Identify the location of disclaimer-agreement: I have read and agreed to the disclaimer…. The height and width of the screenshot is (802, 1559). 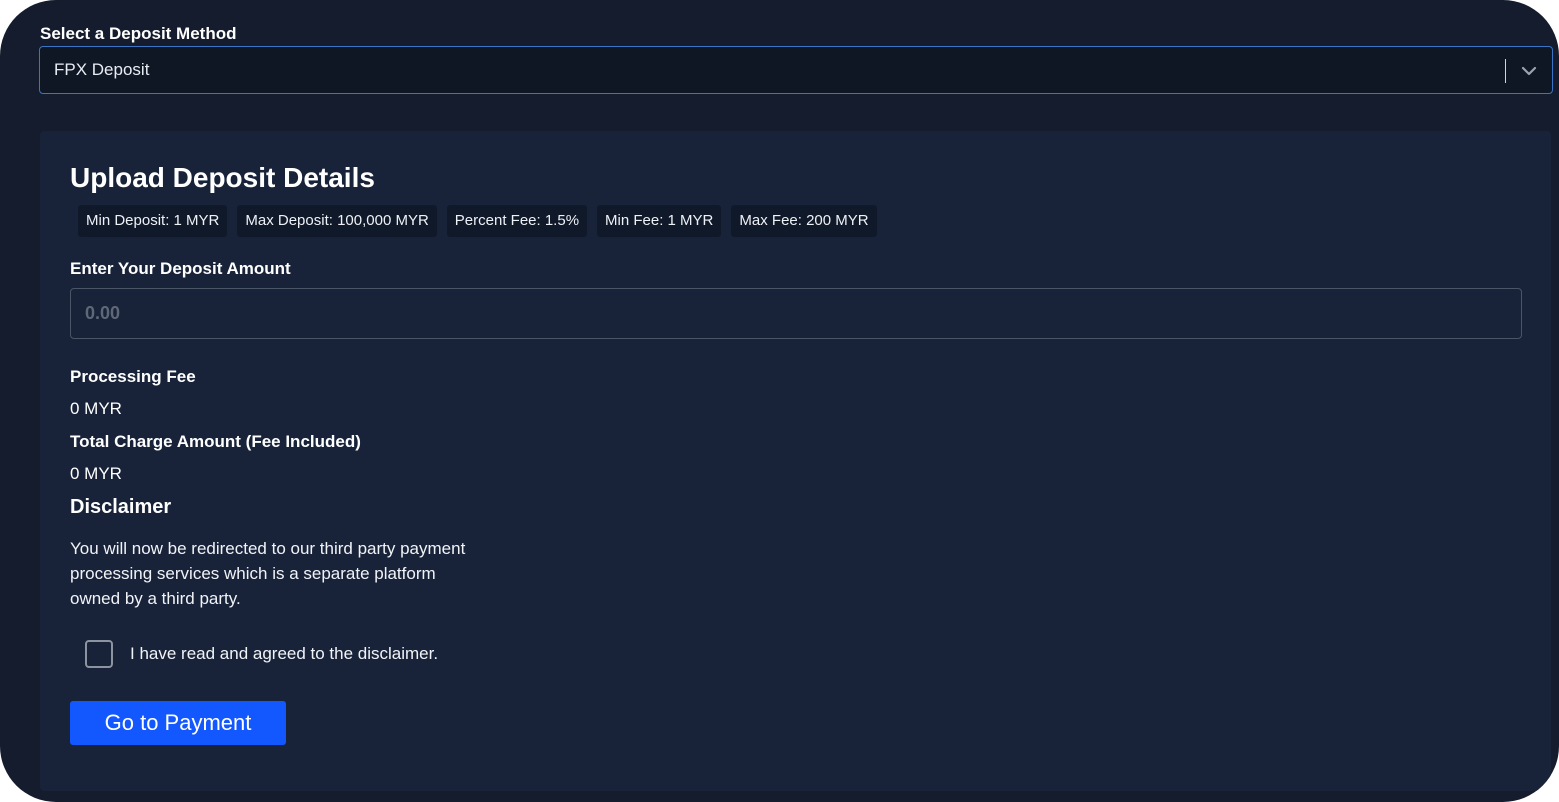
(261, 654).